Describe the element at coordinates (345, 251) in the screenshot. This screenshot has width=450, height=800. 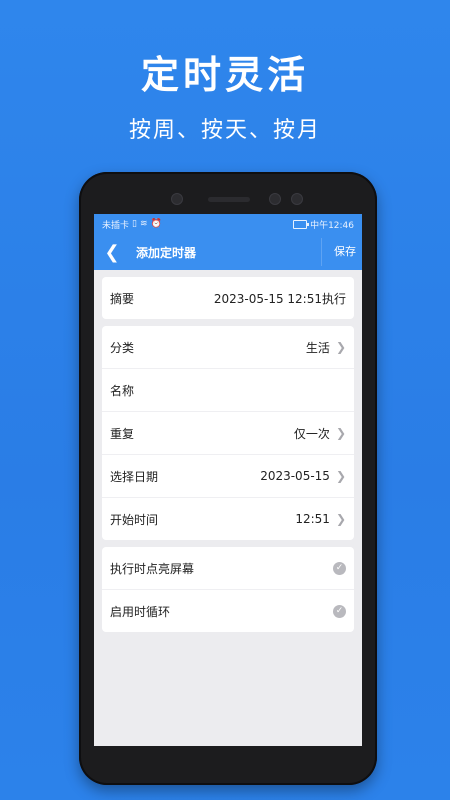
I see `save-button: 保存` at that location.